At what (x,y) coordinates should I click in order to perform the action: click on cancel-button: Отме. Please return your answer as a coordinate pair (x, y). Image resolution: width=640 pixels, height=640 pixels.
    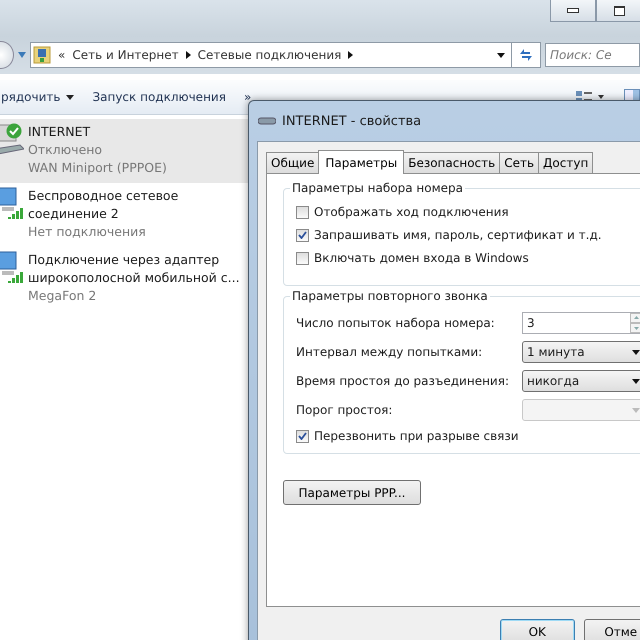
    Looking at the image, I should click on (612, 629).